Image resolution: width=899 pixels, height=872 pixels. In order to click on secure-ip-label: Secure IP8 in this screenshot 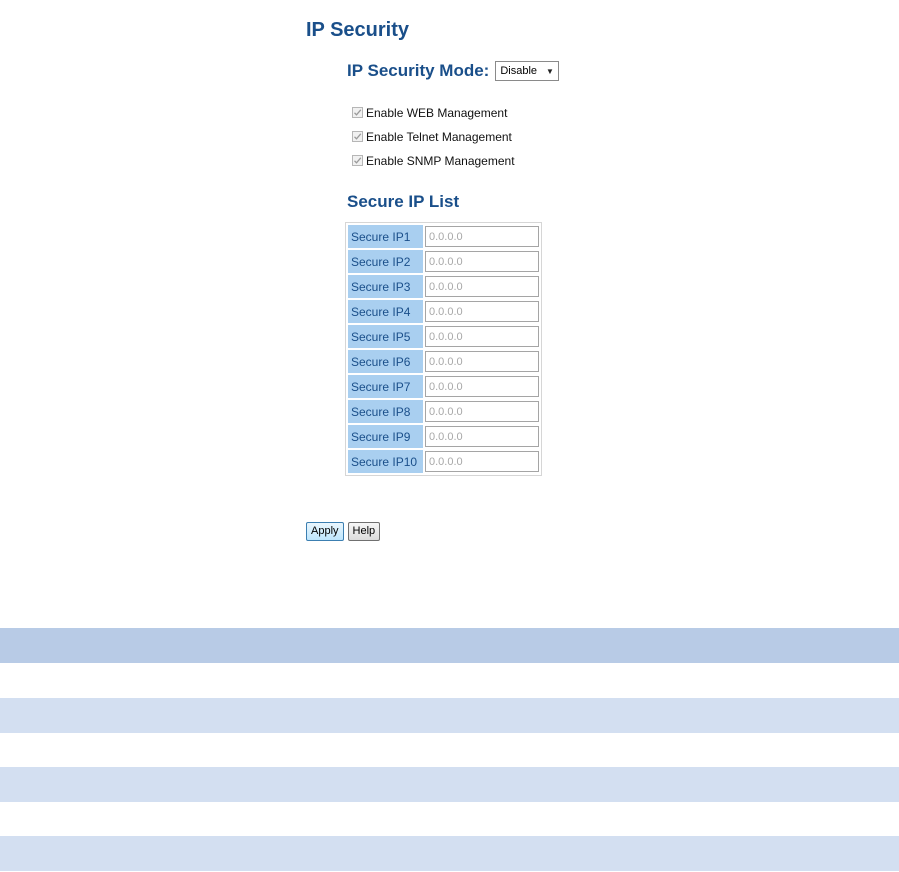, I will do `click(385, 411)`.